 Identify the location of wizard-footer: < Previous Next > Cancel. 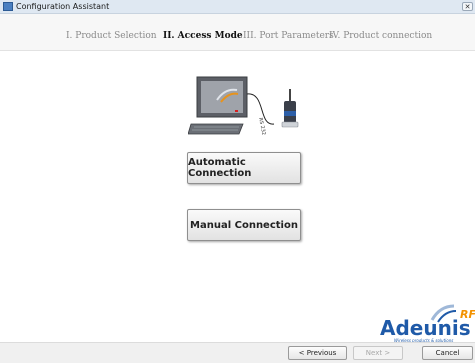
(237, 352).